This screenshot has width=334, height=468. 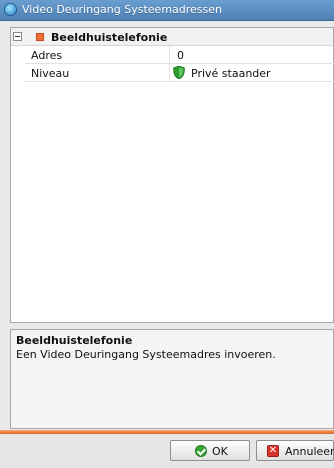 What do you see at coordinates (17, 36) in the screenshot?
I see `collapse-icon` at bounding box center [17, 36].